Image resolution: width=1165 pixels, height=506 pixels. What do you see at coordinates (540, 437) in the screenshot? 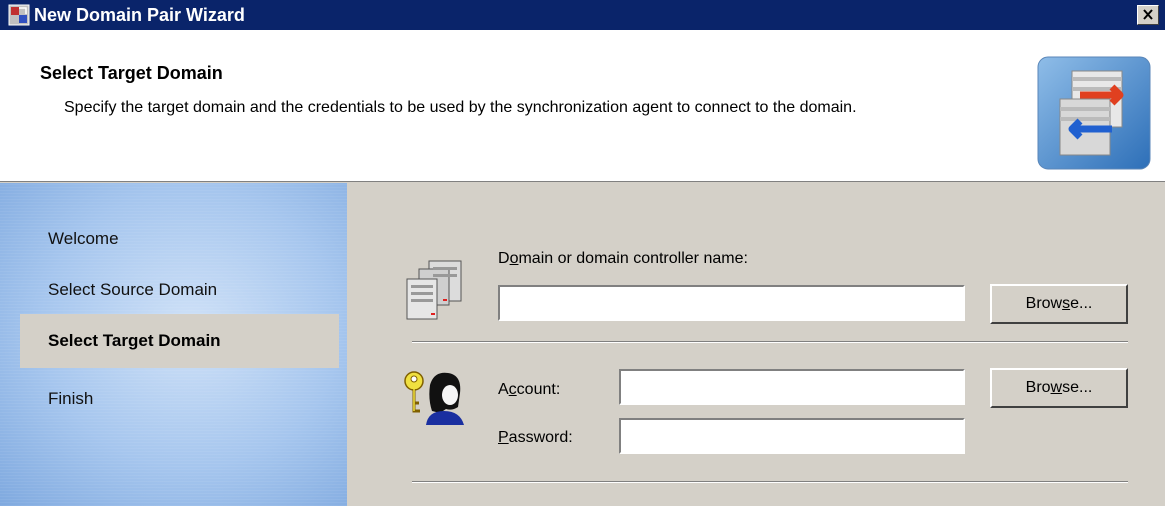
I see `password-label-post: assword:` at bounding box center [540, 437].